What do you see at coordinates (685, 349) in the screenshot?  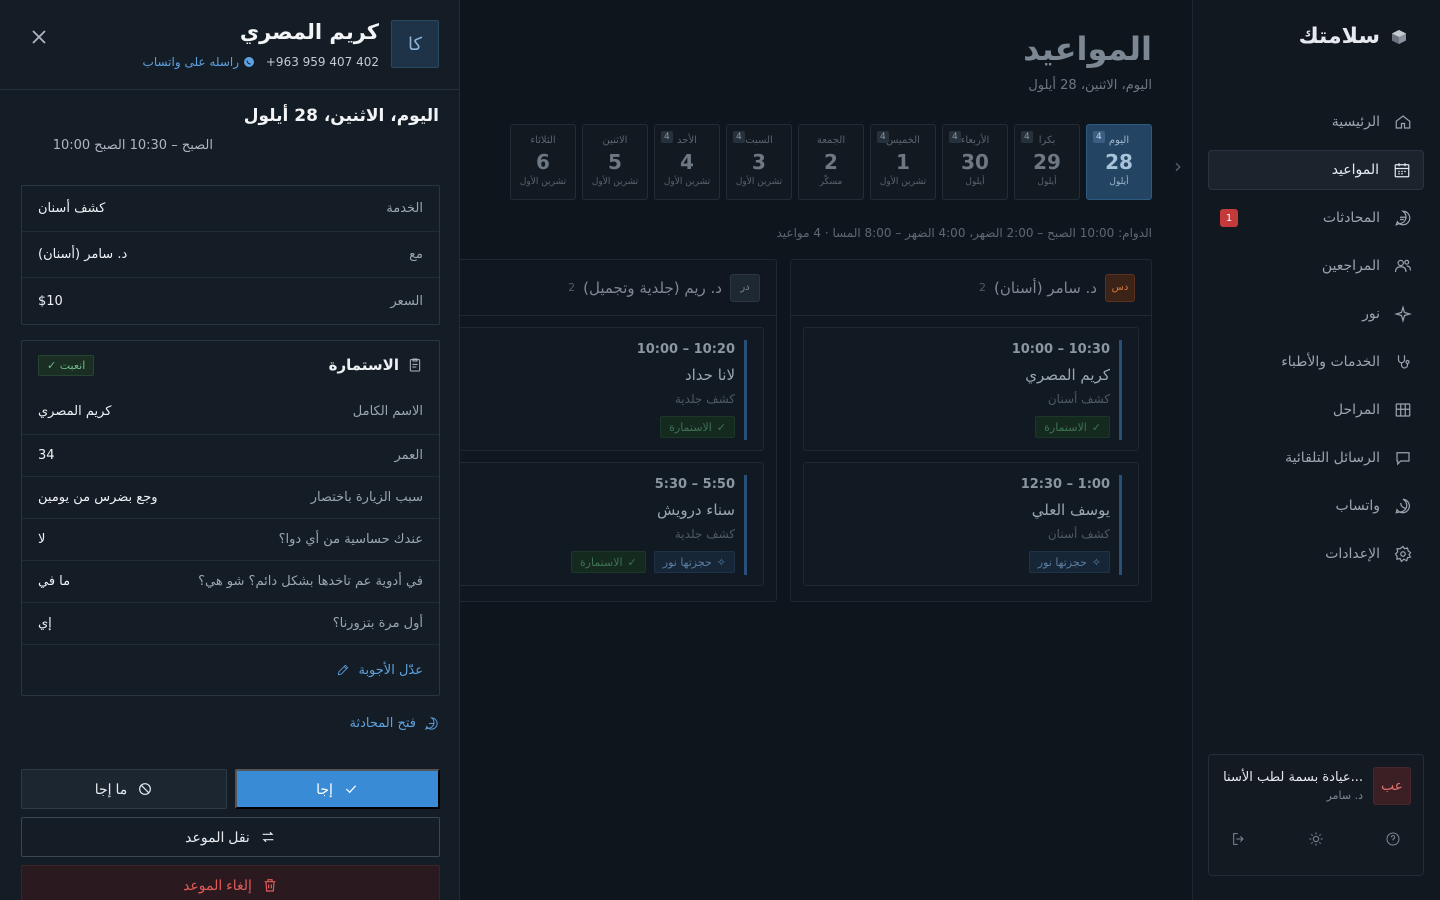 I see `appointment-time: 10:00 – 10:20` at bounding box center [685, 349].